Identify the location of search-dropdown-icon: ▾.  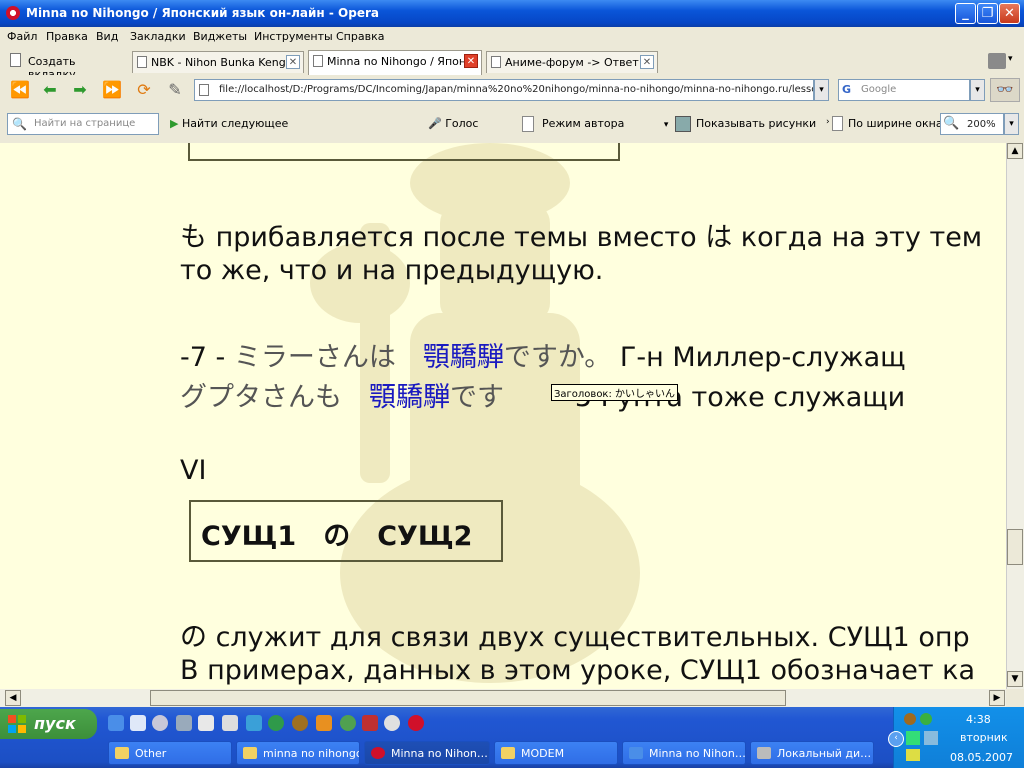
(977, 90).